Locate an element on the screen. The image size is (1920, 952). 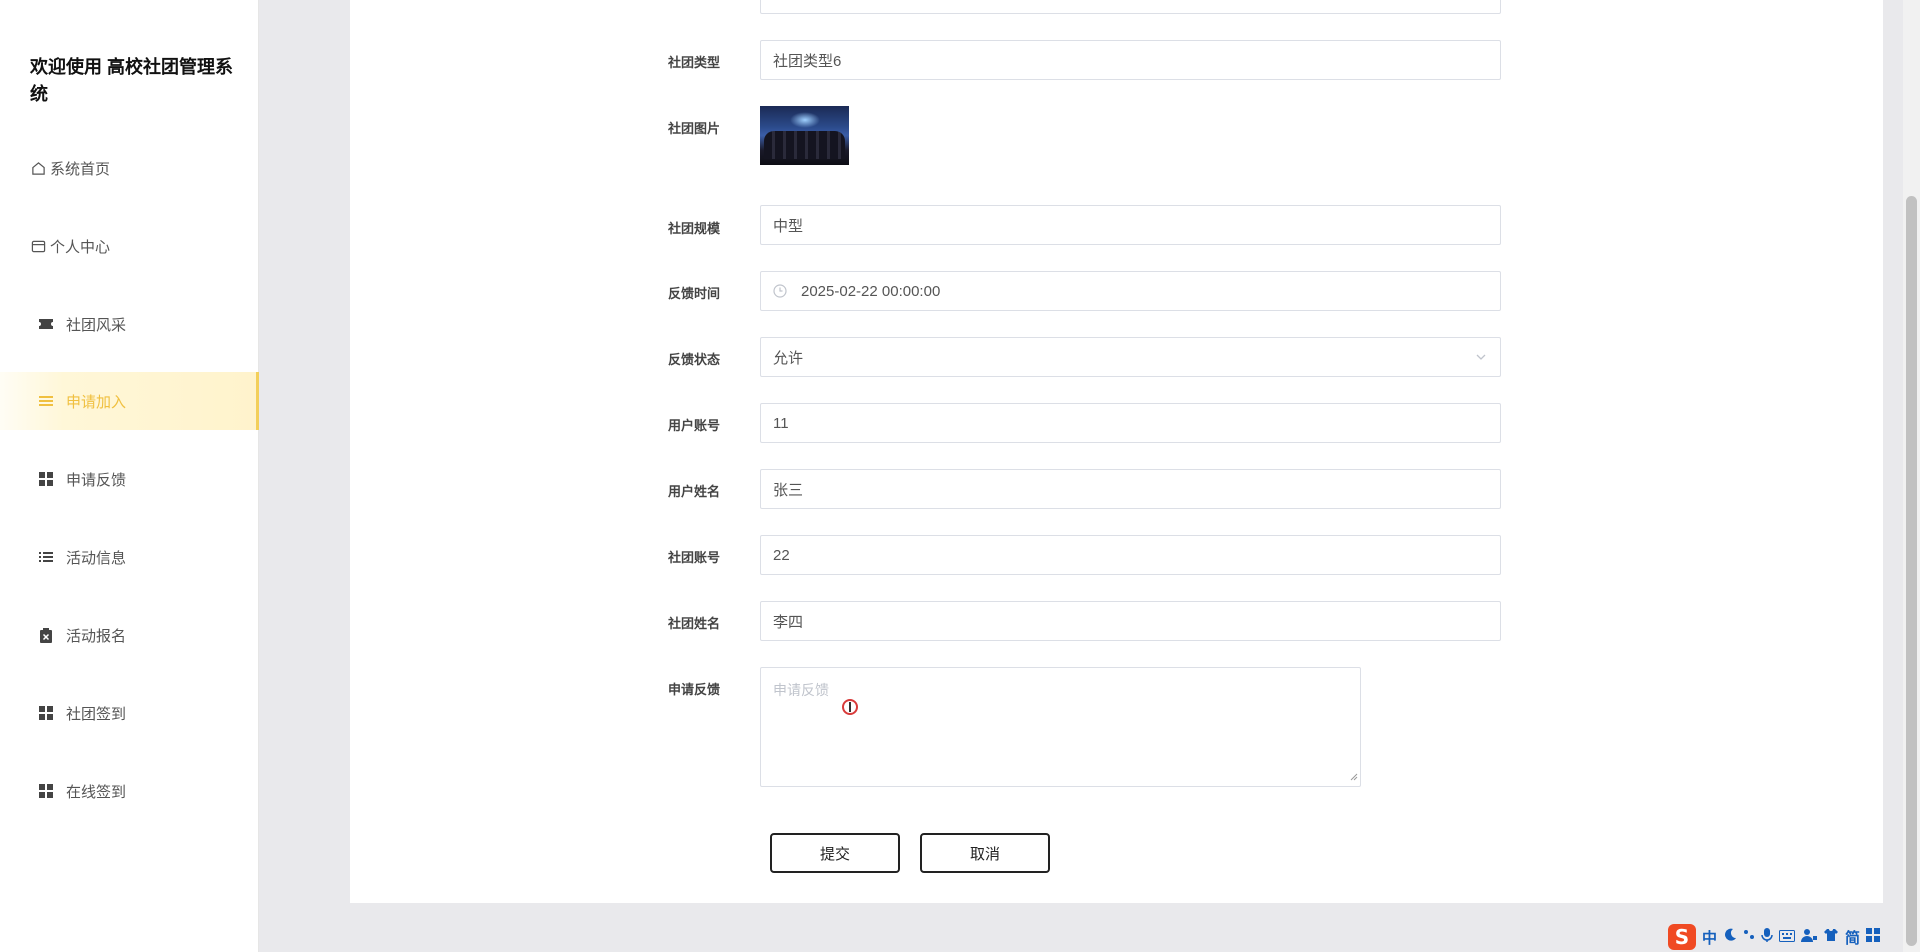
user-account-value: 11 is located at coordinates (781, 423).